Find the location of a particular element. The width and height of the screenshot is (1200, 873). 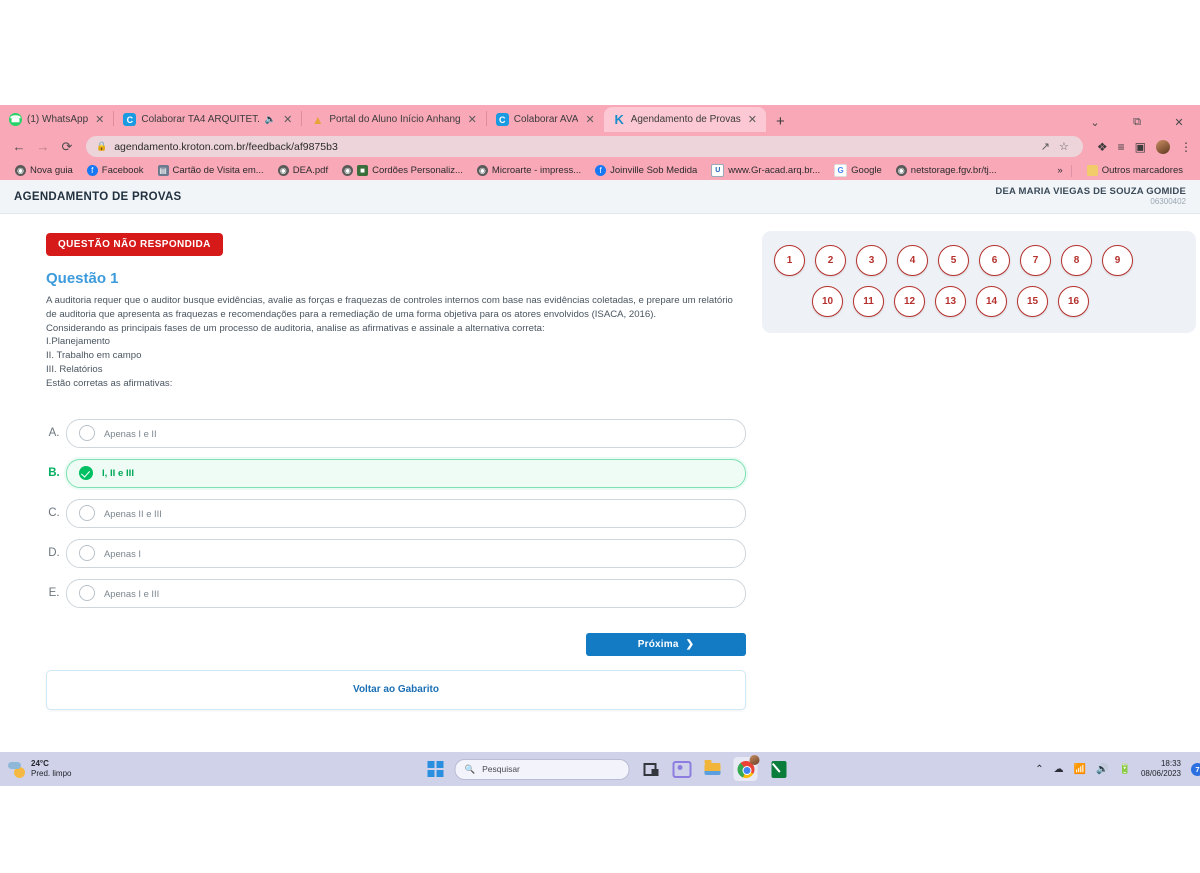

bookmarks-overflow-icon: » is located at coordinates (1059, 170).